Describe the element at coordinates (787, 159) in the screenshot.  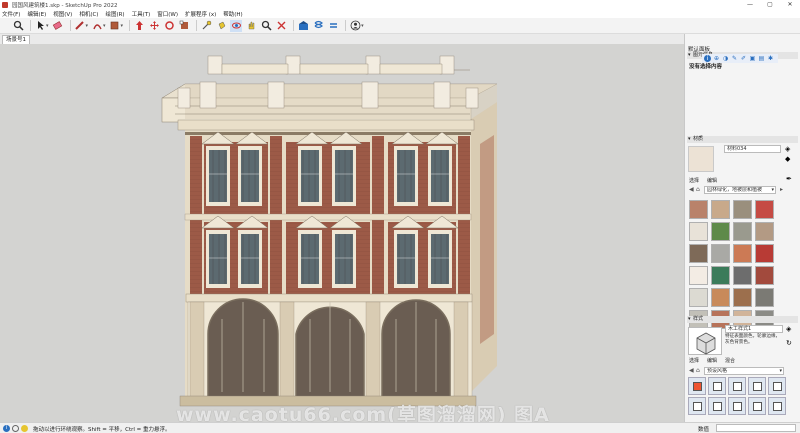
I see `cube-icon: ◆` at that location.